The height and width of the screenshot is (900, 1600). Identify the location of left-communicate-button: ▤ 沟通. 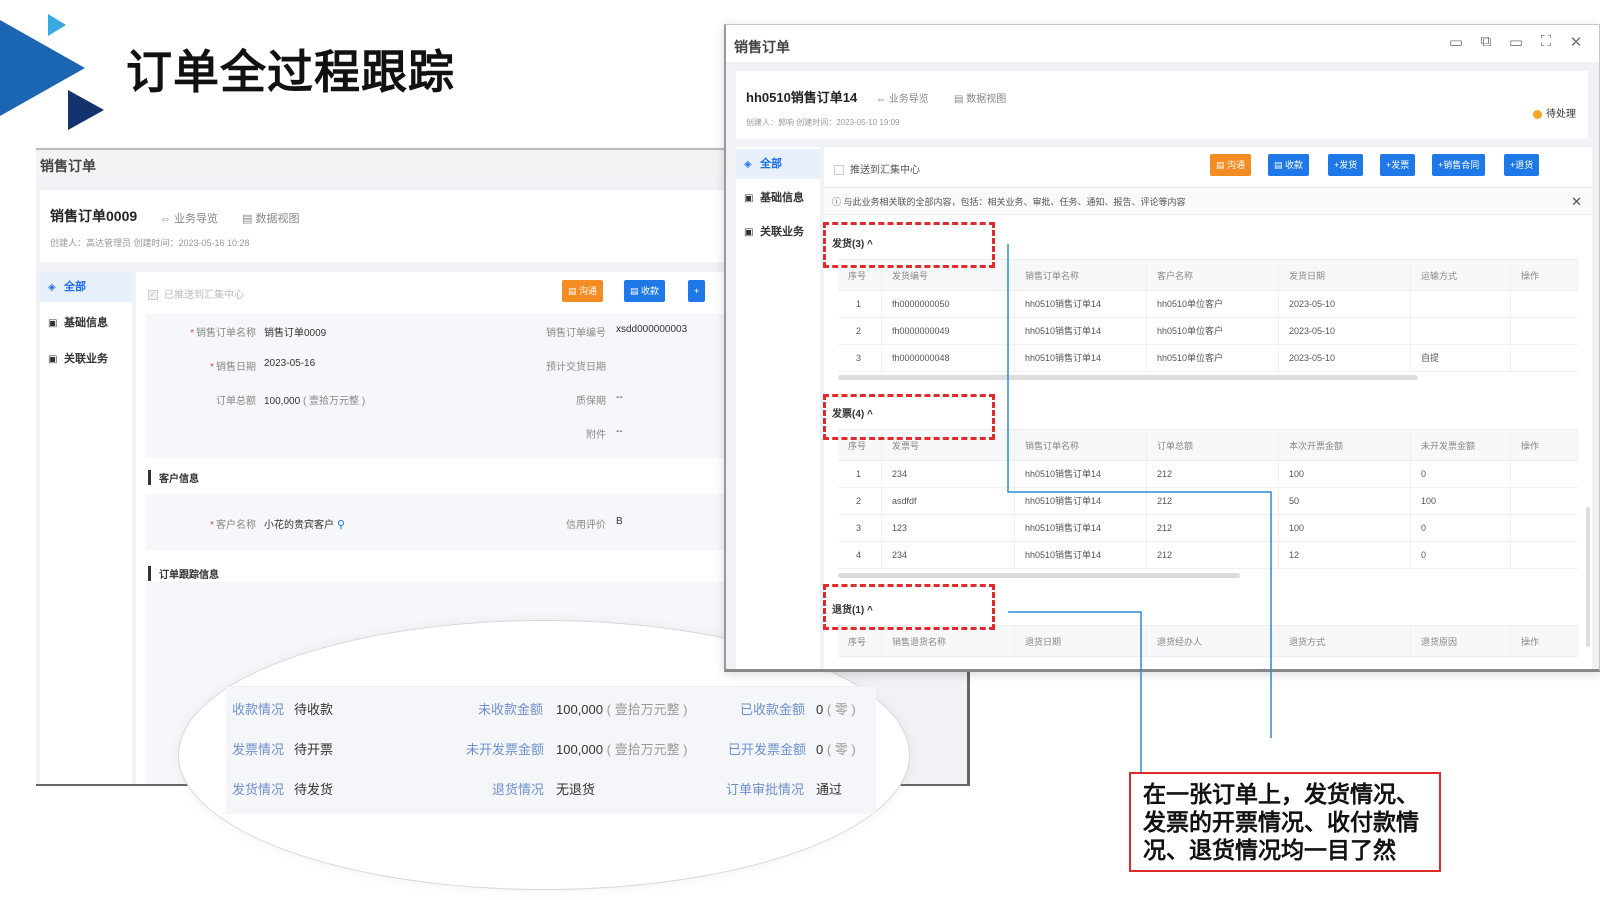
(583, 291).